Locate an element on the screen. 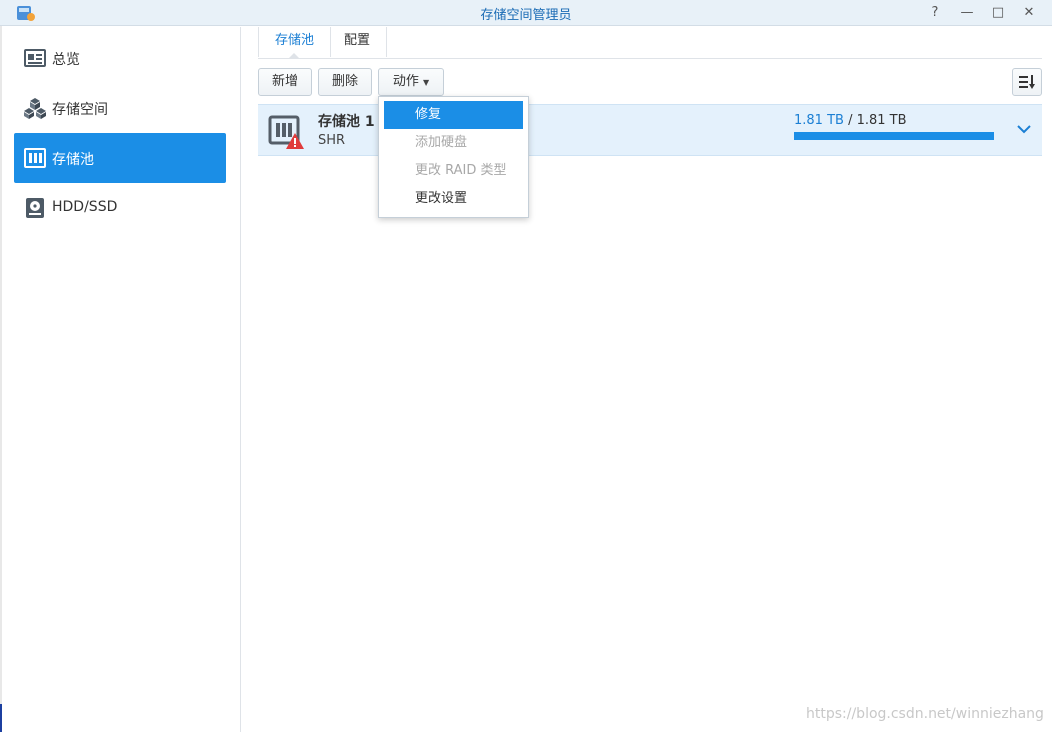 Image resolution: width=1052 pixels, height=732 pixels. new-button: 新增 is located at coordinates (285, 82).